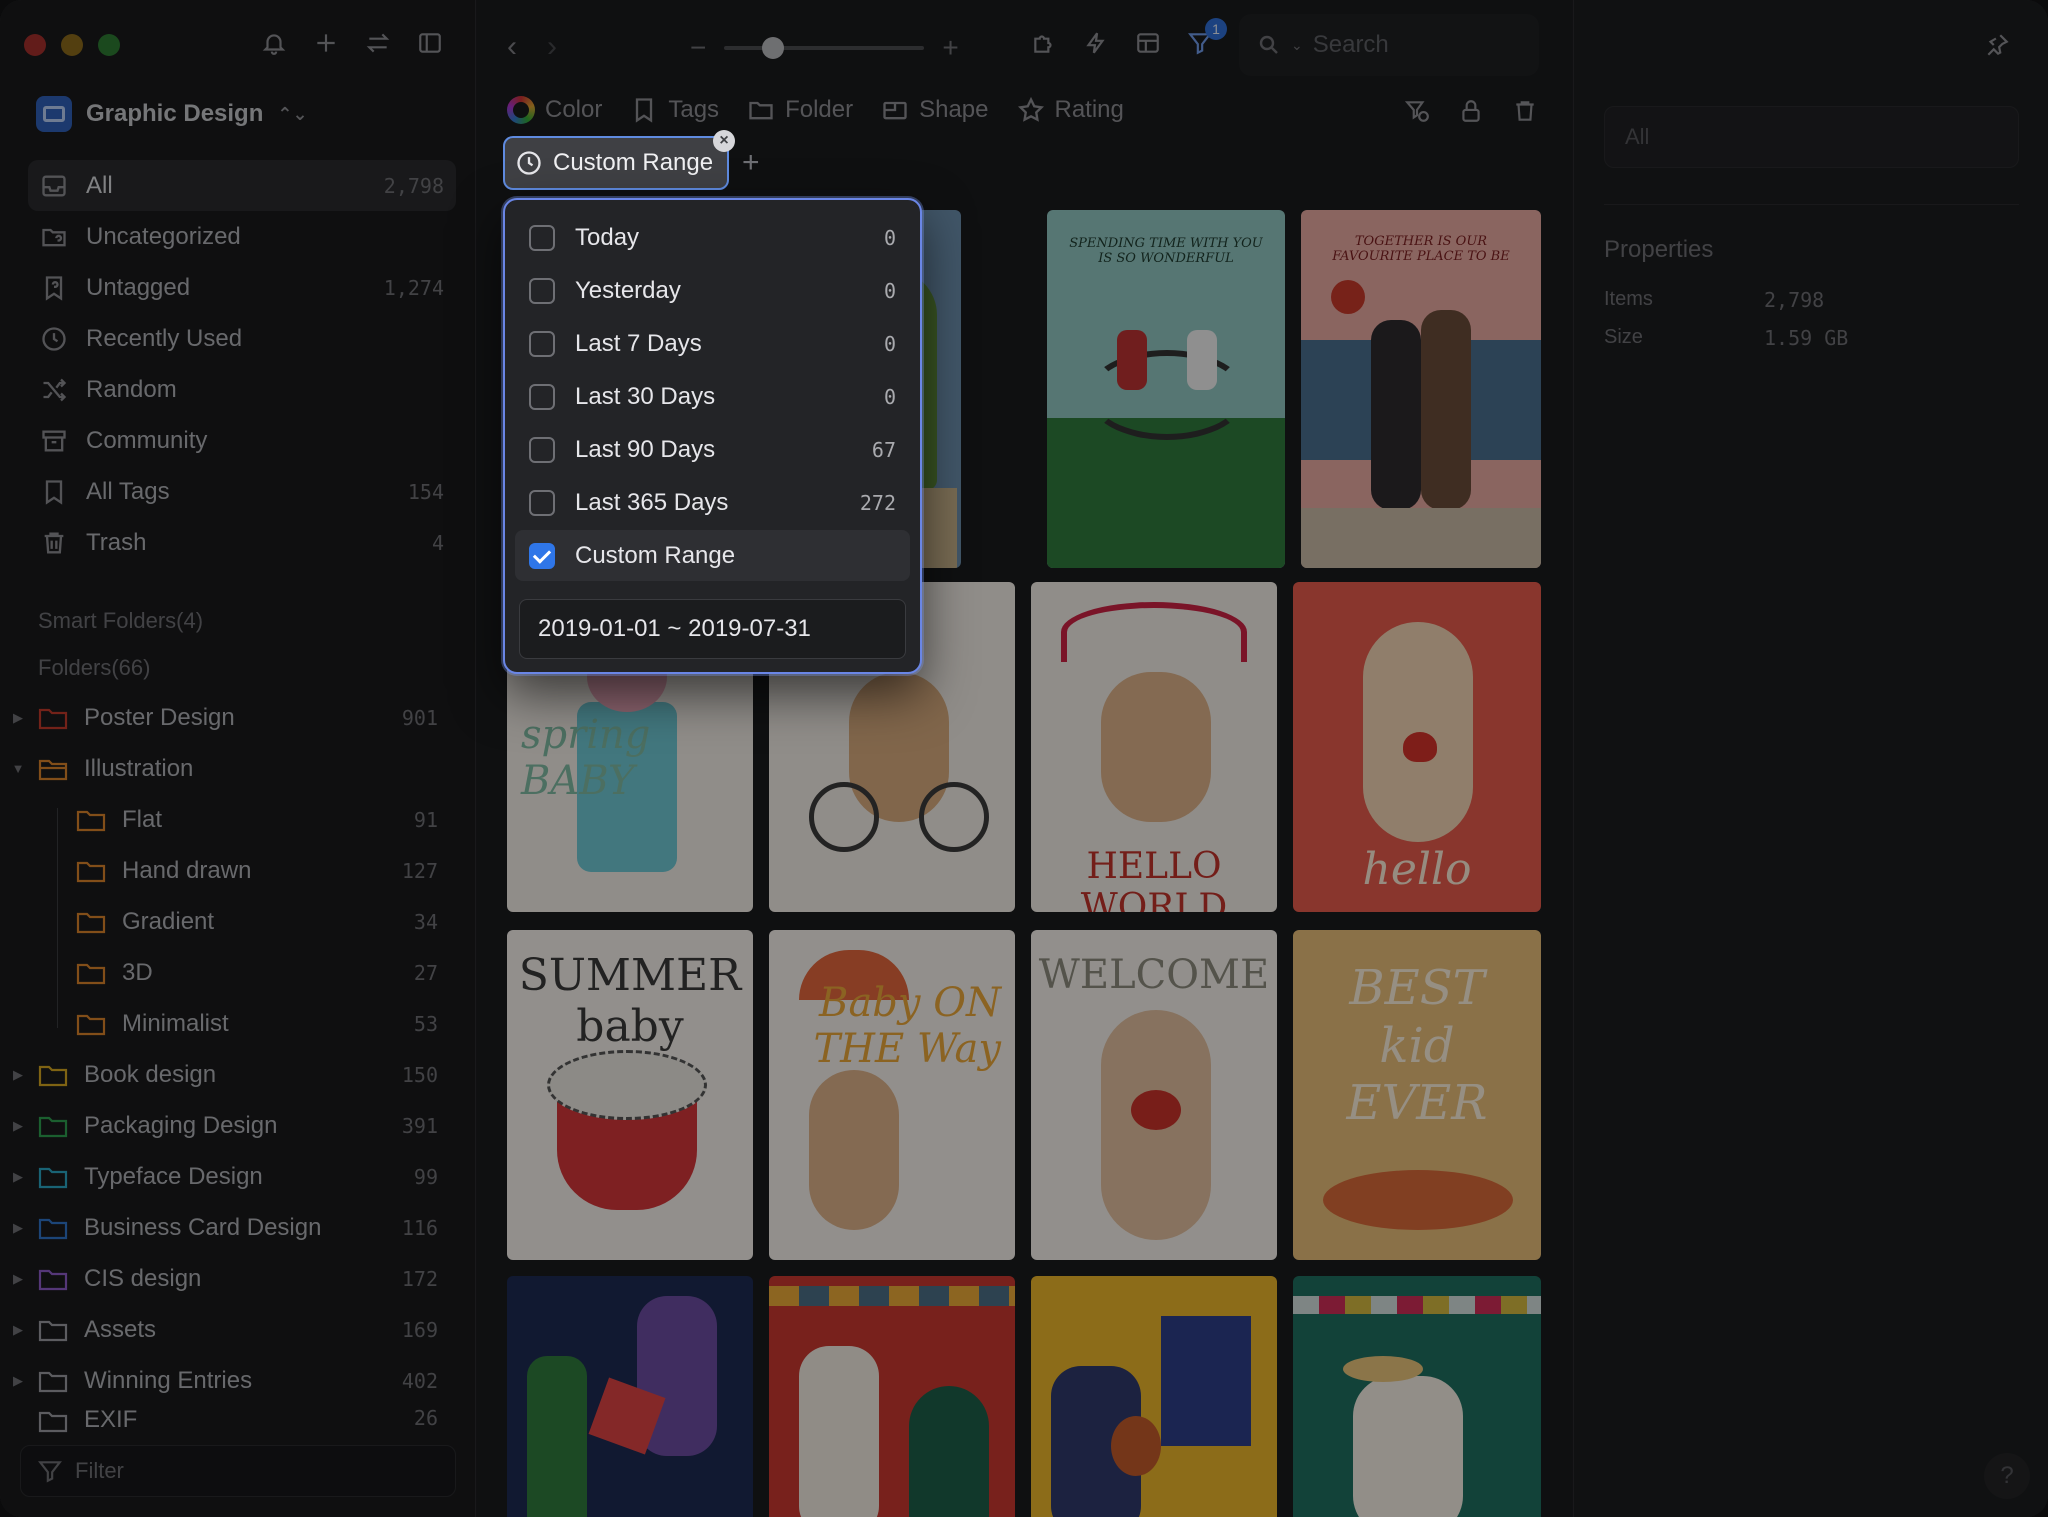 The height and width of the screenshot is (1517, 2048). What do you see at coordinates (554, 110) in the screenshot?
I see `filter-color: Color` at bounding box center [554, 110].